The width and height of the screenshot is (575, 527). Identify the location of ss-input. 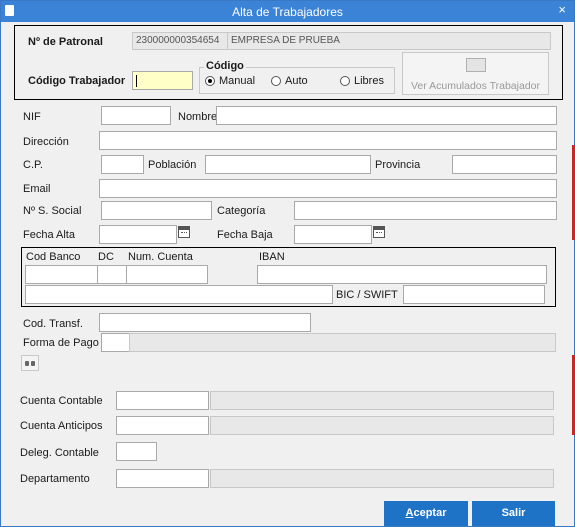
(156, 210).